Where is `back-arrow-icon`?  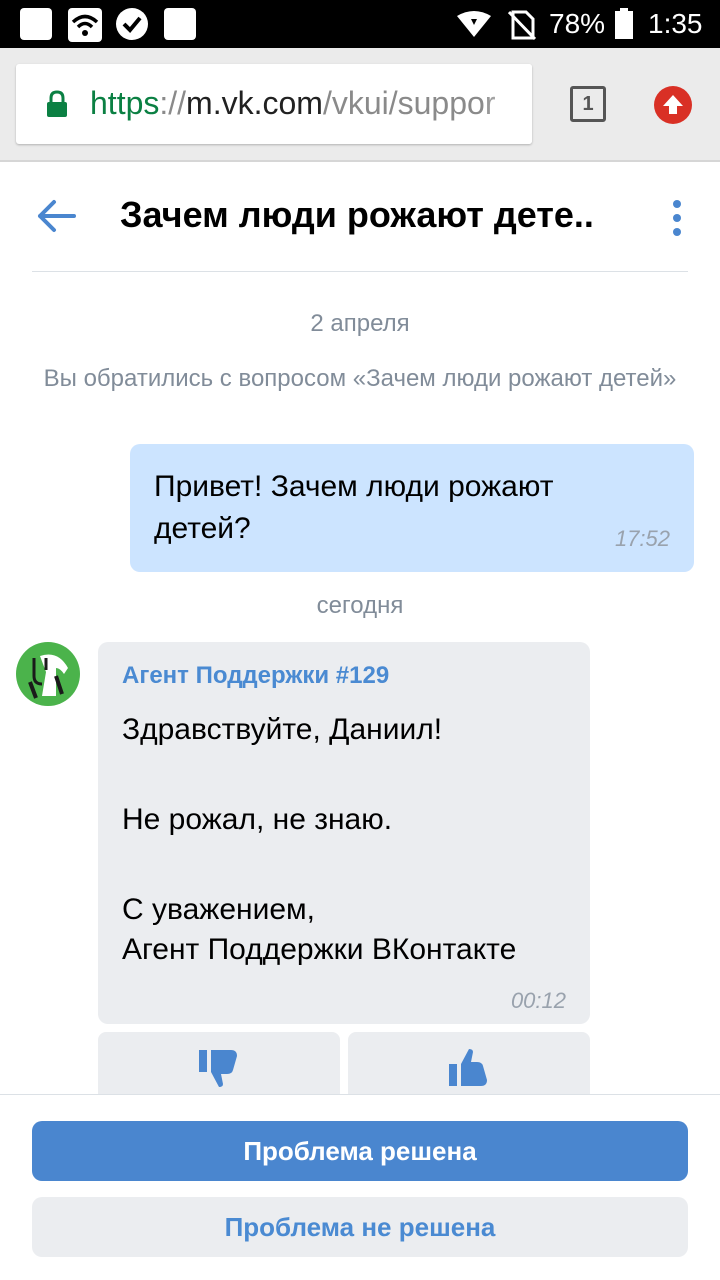 back-arrow-icon is located at coordinates (56, 216).